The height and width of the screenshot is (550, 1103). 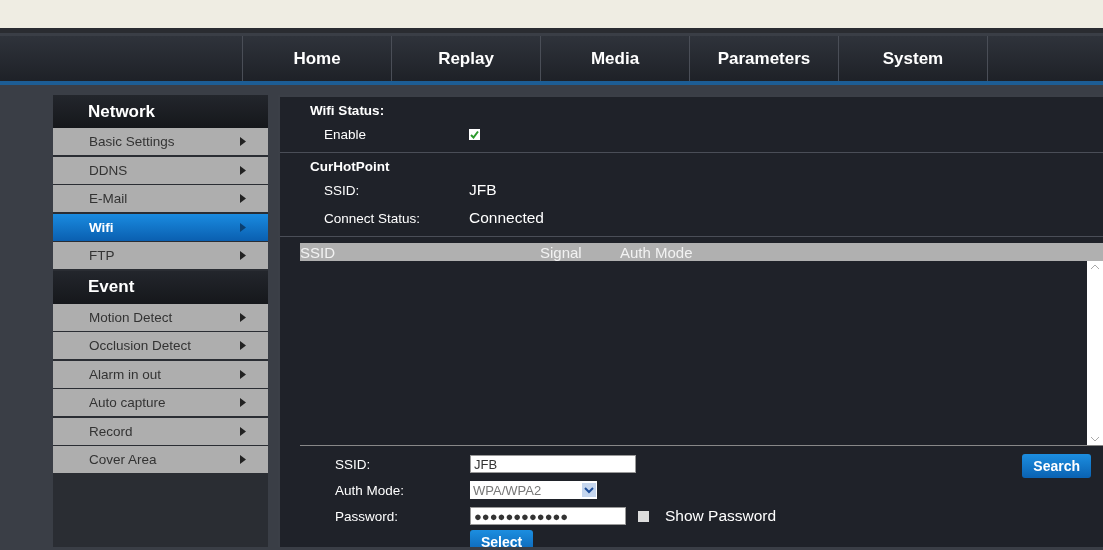 I want to click on field-value: JFB, so click(x=483, y=190).